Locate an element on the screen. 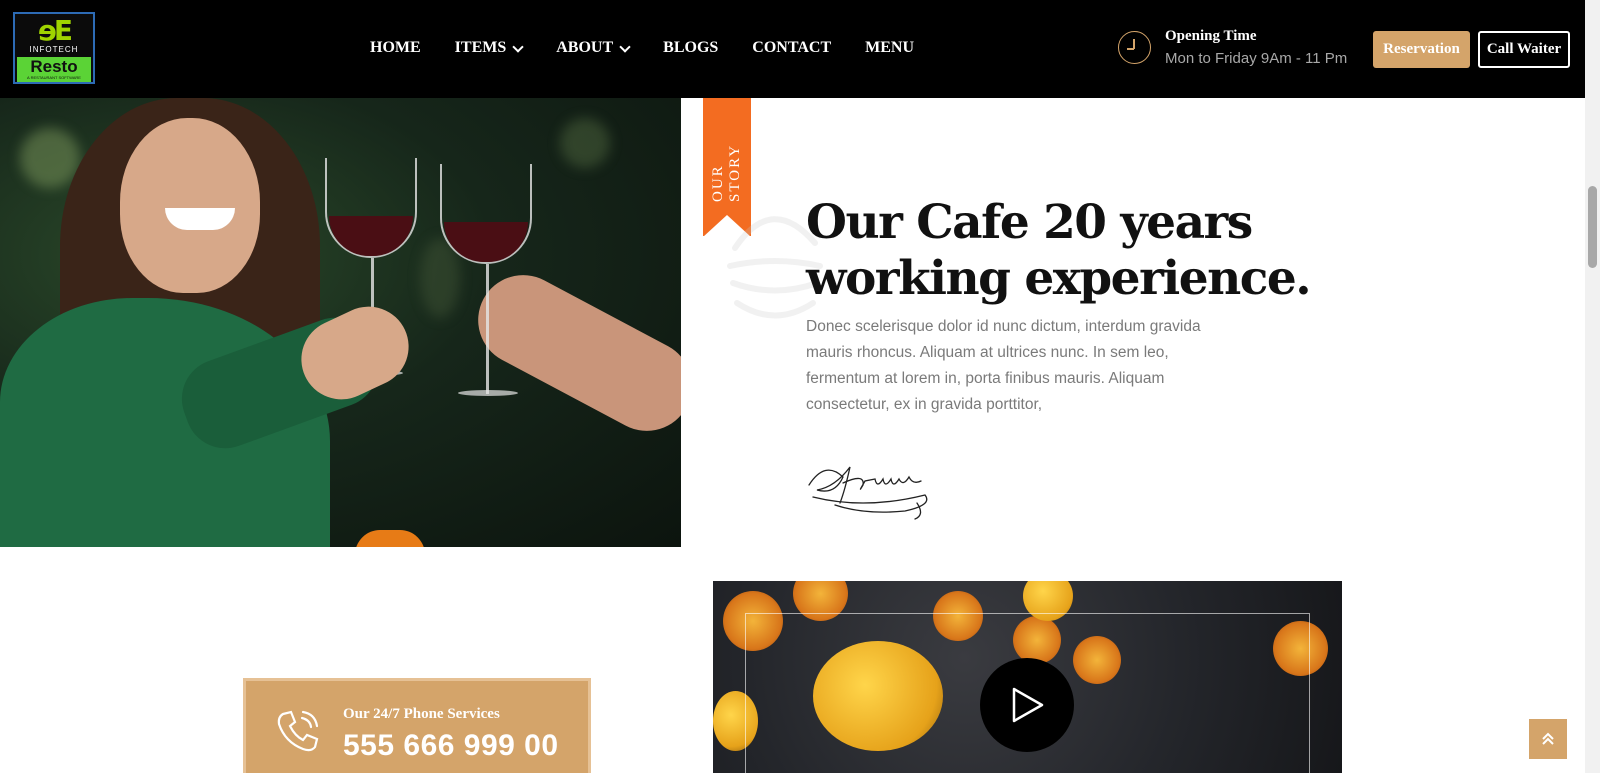  nav-blogs: BLOGS is located at coordinates (690, 48).